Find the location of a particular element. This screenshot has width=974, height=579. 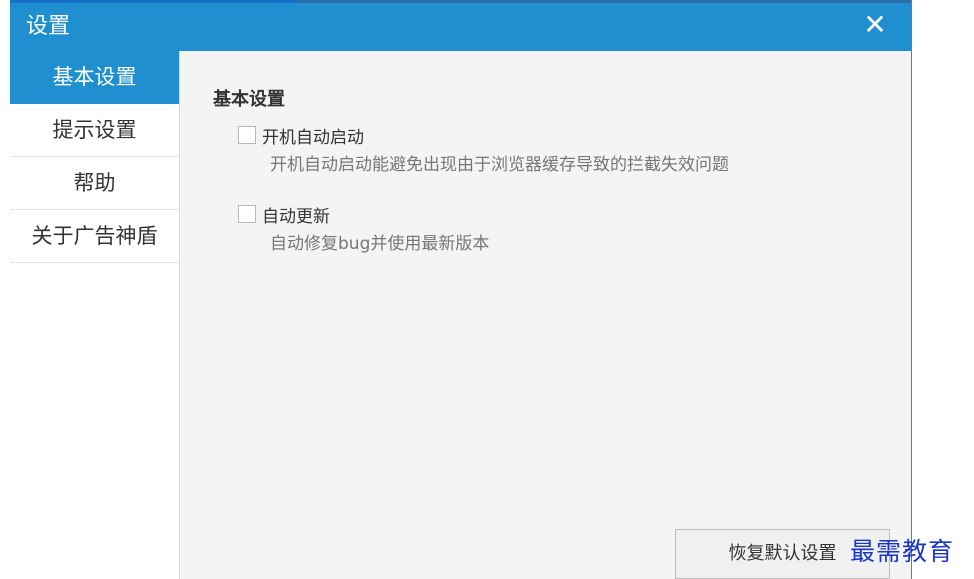

title-bar: 设置 ✕ is located at coordinates (460, 25).